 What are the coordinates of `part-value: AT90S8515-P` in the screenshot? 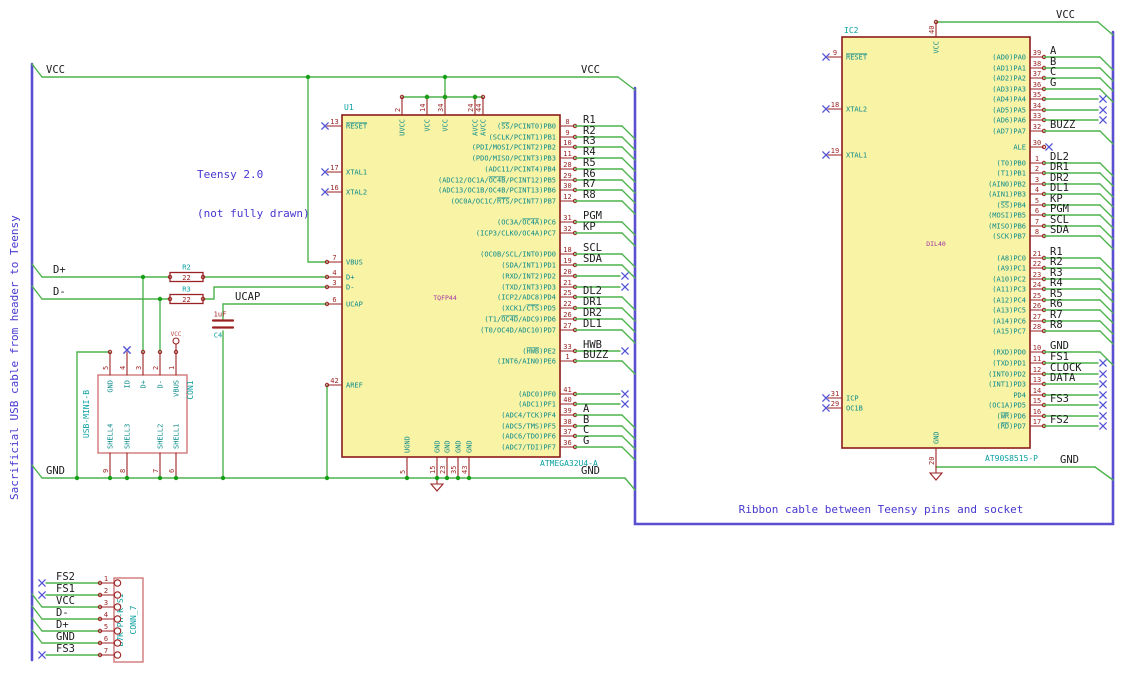 It's located at (1011, 458).